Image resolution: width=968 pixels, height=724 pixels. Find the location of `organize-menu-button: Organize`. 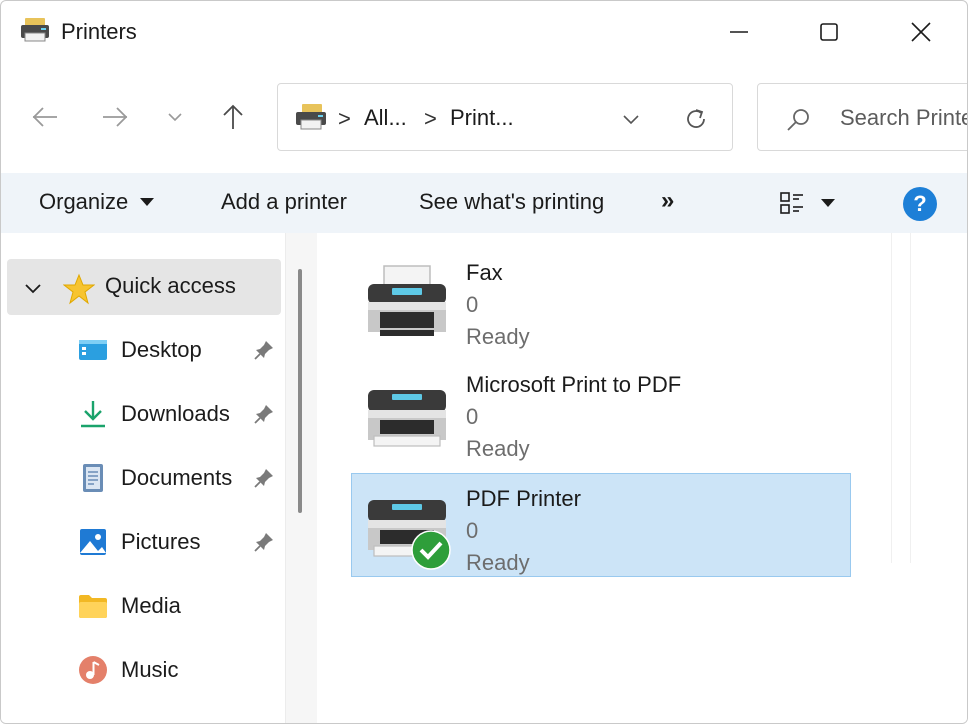

organize-menu-button: Organize is located at coordinates (97, 202).